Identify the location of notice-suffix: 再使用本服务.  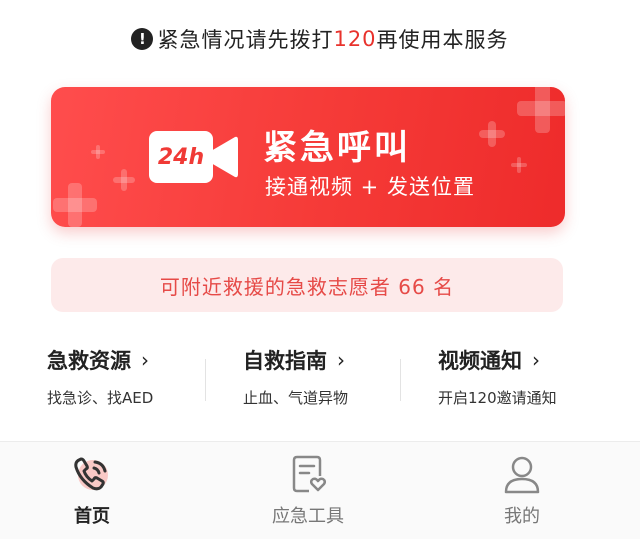
(442, 40).